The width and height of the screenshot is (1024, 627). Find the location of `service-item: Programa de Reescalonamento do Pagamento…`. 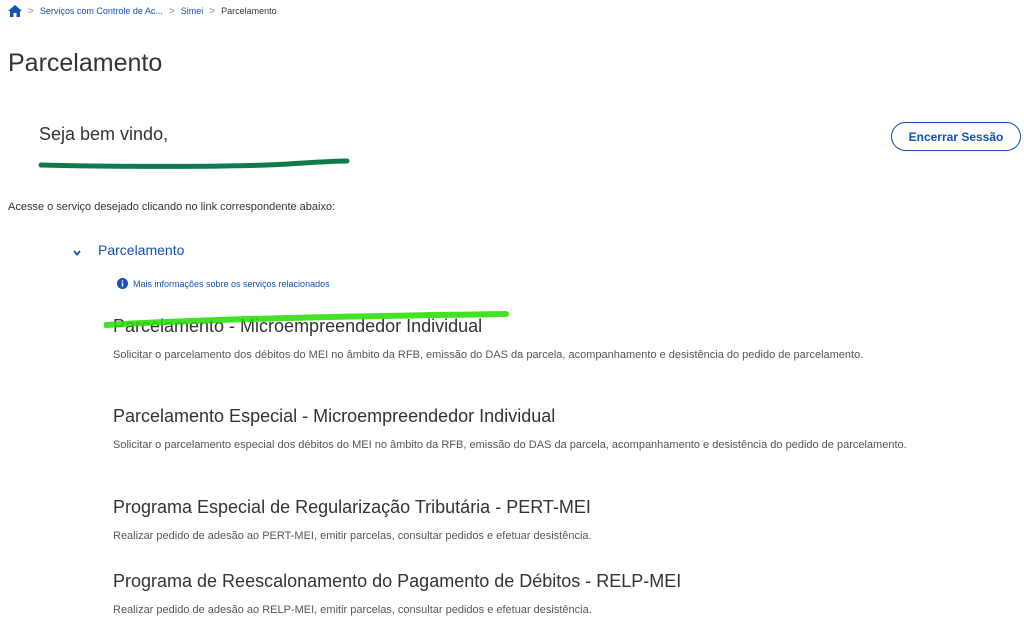

service-item: Programa de Reescalonamento do Pagamento… is located at coordinates (553, 594).